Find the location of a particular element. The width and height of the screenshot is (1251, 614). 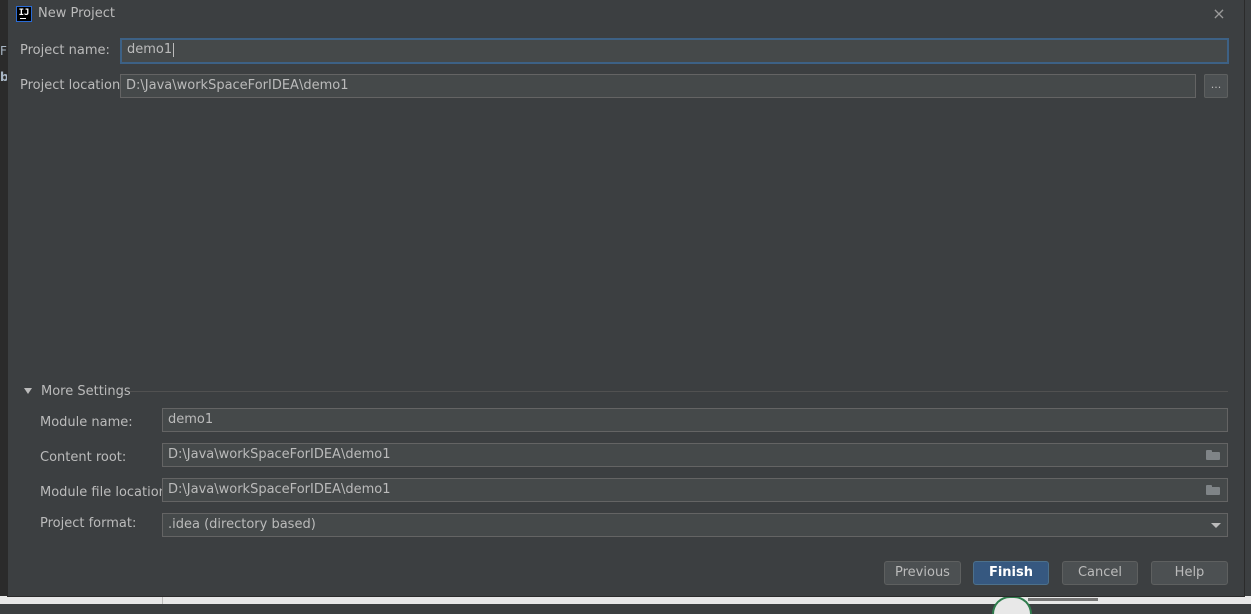

app-icon-underline is located at coordinates (23, 18).